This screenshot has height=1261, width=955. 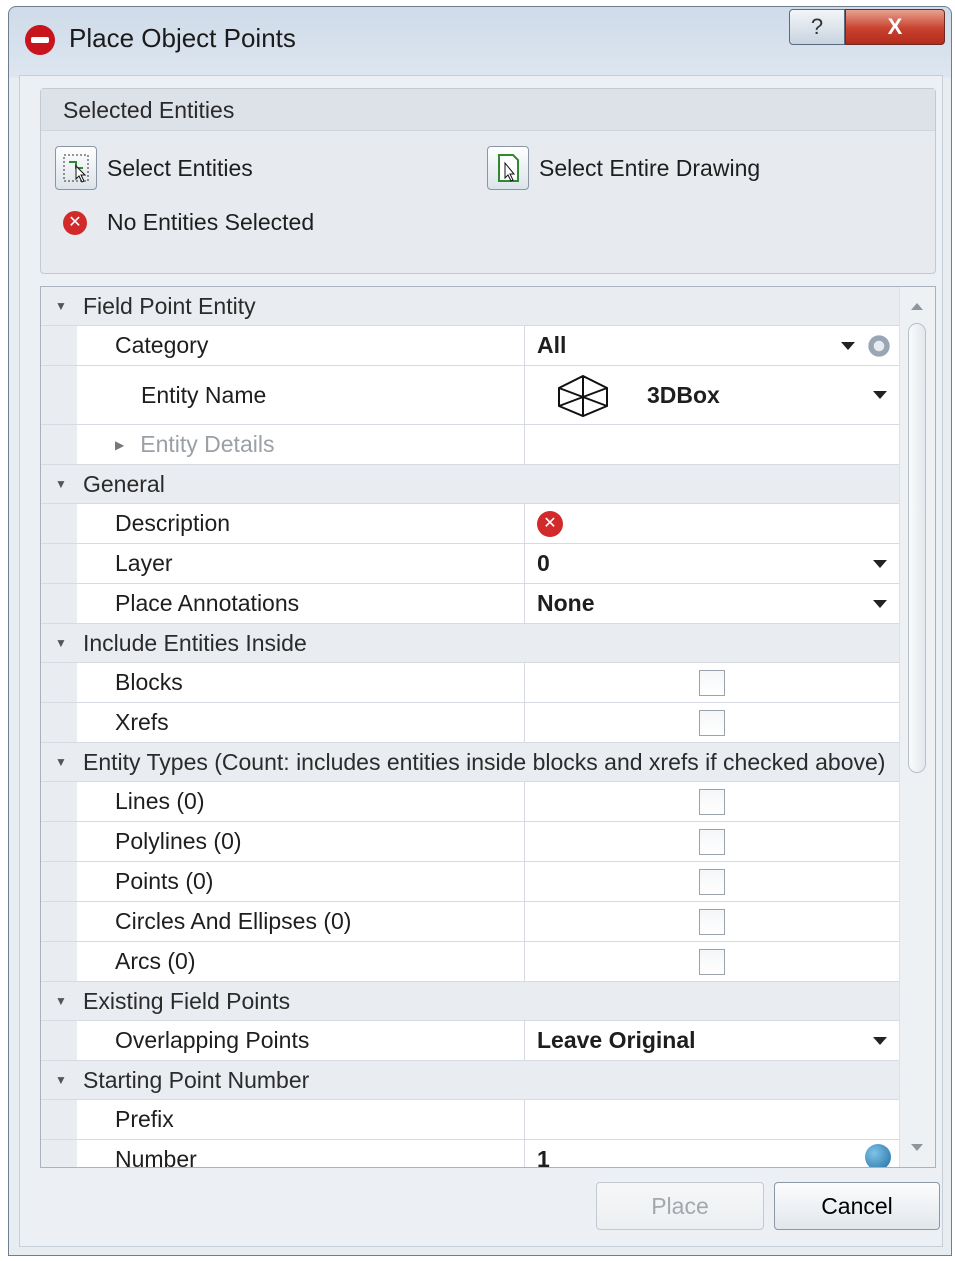 I want to click on expand-arrow-icon: ▶, so click(x=119, y=445).